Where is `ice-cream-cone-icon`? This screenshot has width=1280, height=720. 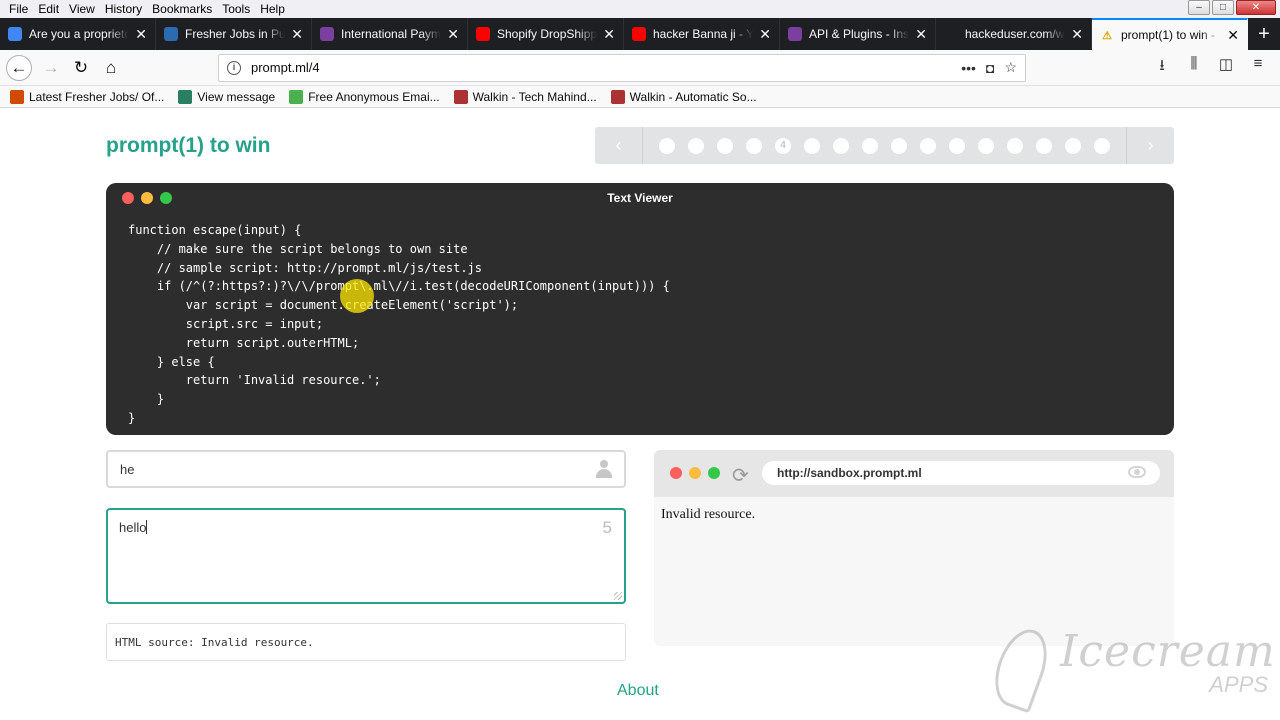
ice-cream-cone-icon is located at coordinates (1021, 668).